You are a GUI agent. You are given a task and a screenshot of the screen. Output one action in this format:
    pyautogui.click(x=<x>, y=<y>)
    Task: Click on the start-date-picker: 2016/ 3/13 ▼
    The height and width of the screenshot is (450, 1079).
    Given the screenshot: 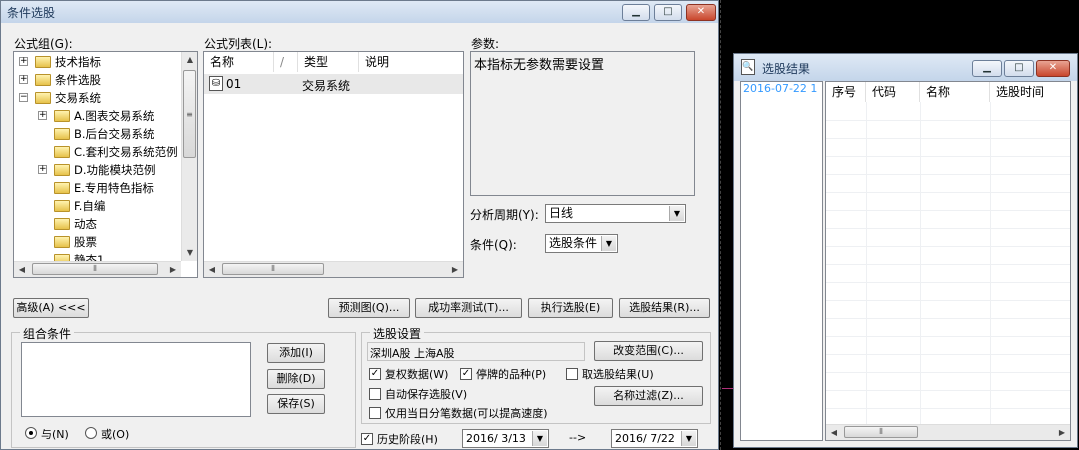 What is the action you would take?
    pyautogui.click(x=505, y=438)
    